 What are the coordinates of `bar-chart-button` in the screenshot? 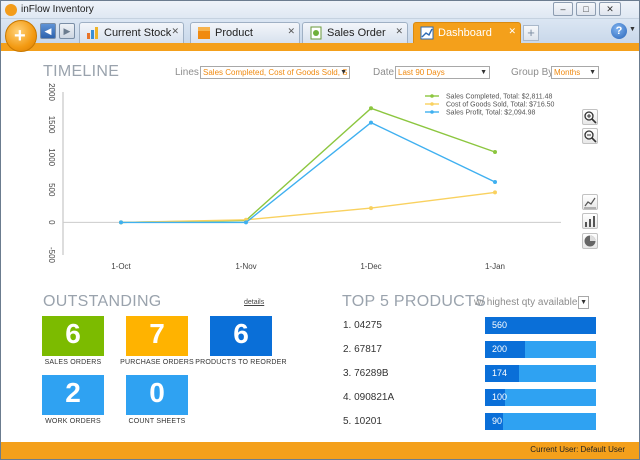 It's located at (590, 221).